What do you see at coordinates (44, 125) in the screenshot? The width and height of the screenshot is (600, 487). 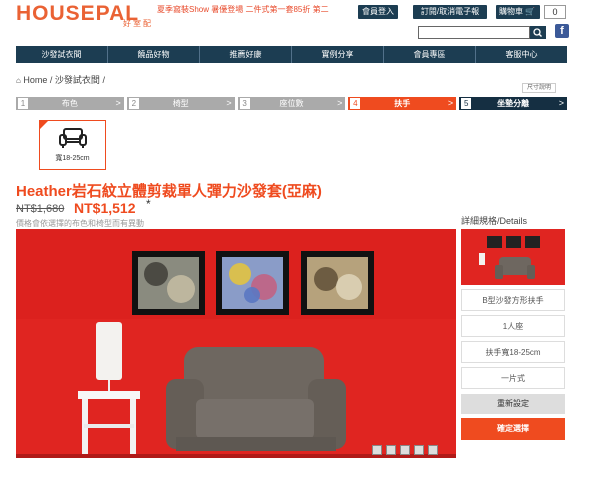 I see `selected-corner-marker` at bounding box center [44, 125].